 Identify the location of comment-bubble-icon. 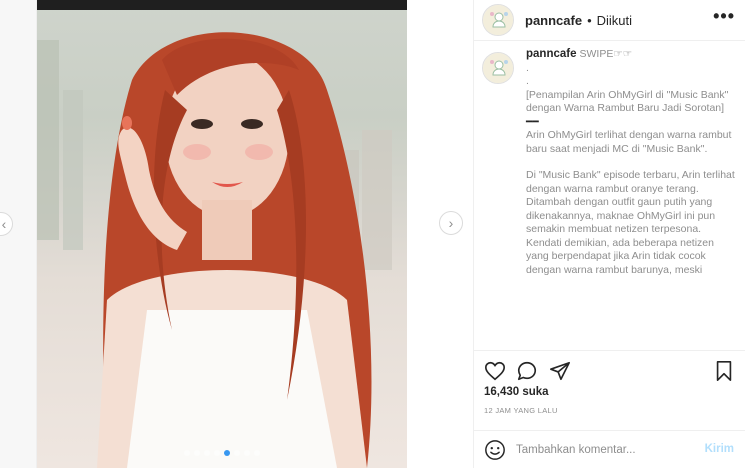
(527, 371).